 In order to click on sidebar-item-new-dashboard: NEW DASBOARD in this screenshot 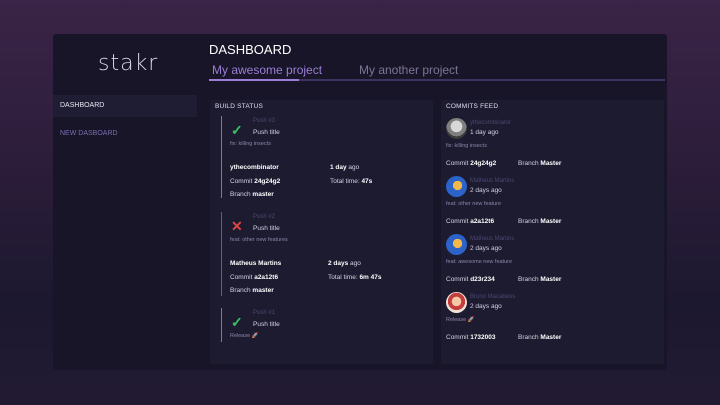, I will do `click(125, 134)`.